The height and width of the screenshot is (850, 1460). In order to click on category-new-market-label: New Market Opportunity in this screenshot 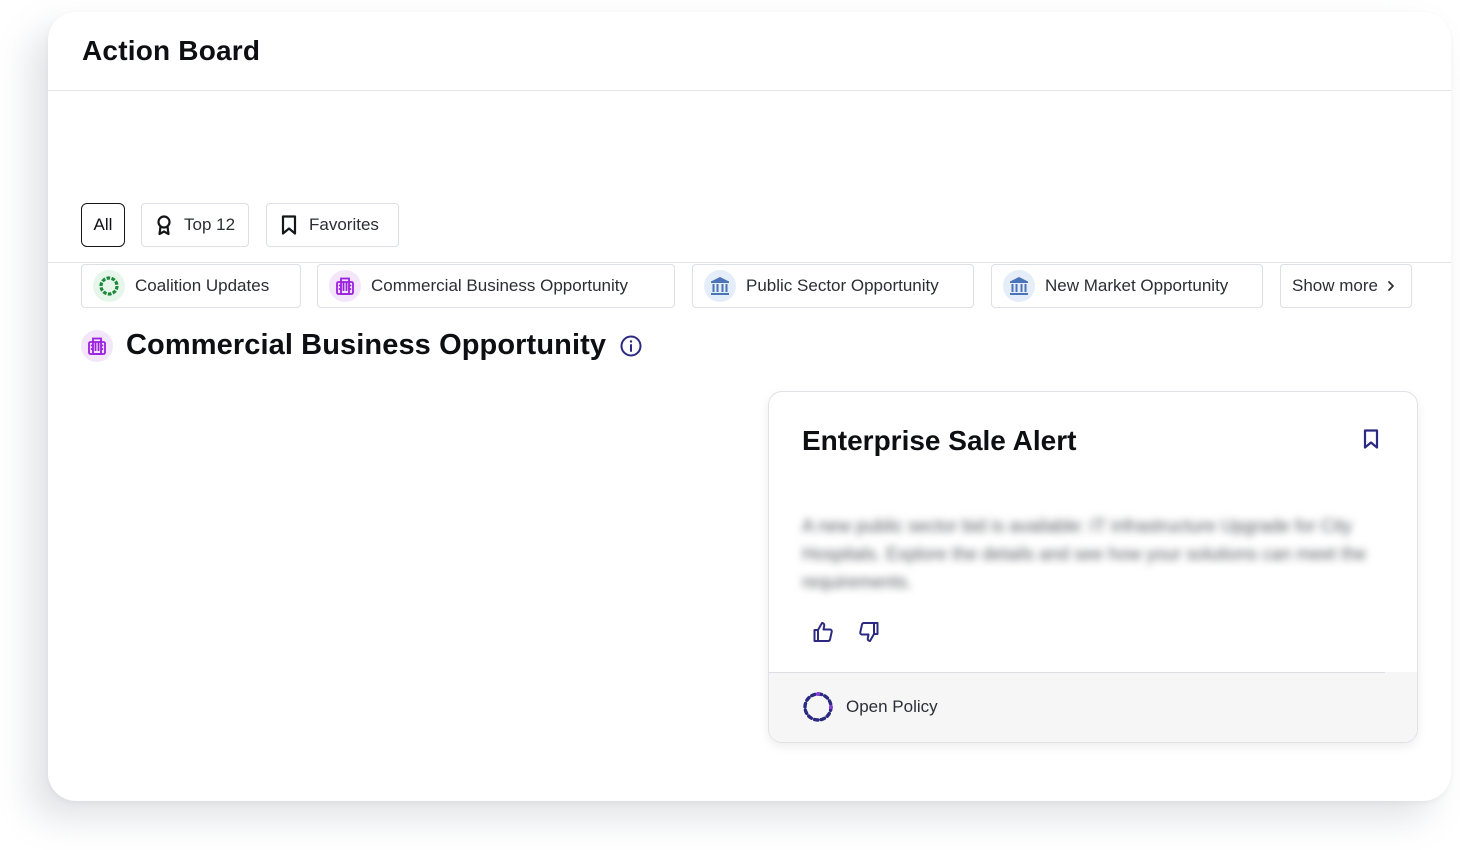, I will do `click(1137, 285)`.